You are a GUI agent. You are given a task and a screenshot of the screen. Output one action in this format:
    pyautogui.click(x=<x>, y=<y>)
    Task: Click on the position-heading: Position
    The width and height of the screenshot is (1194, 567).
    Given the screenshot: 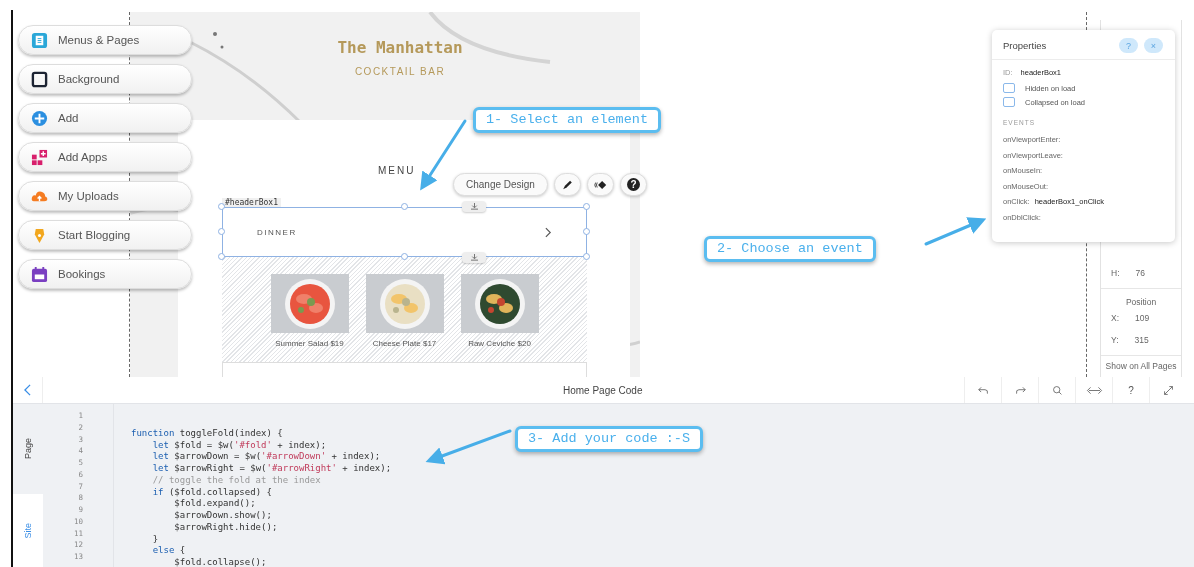 What is the action you would take?
    pyautogui.click(x=1141, y=301)
    